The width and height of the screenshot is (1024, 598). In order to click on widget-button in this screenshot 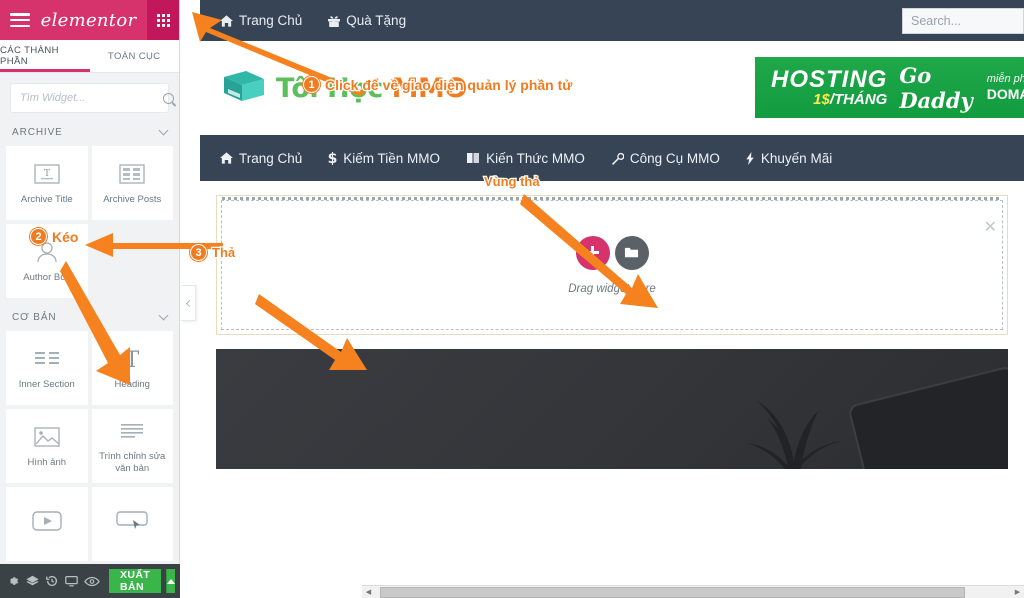, I will do `click(132, 524)`.